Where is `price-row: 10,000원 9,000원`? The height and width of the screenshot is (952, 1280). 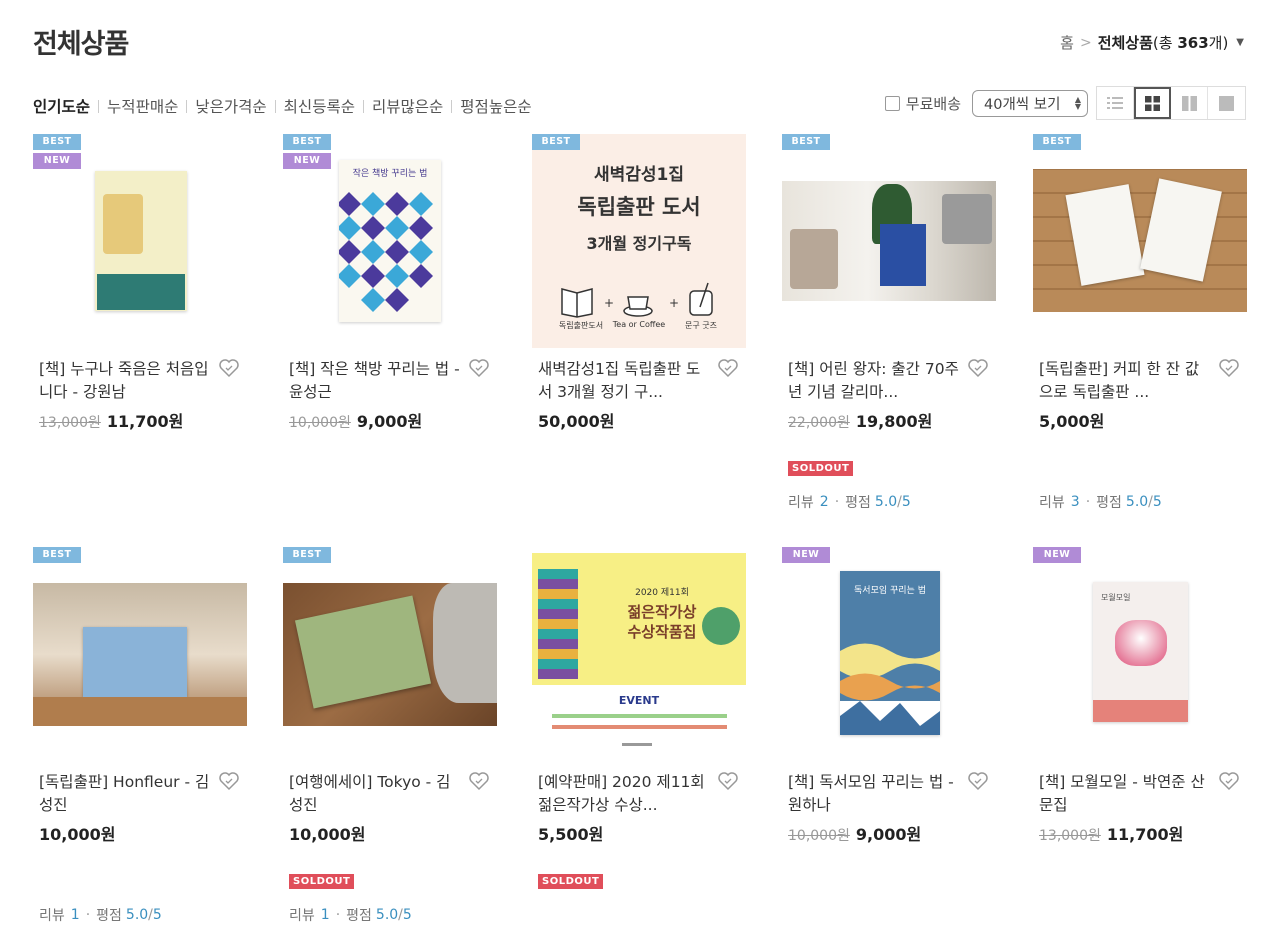 price-row: 10,000원 9,000원 is located at coordinates (355, 420).